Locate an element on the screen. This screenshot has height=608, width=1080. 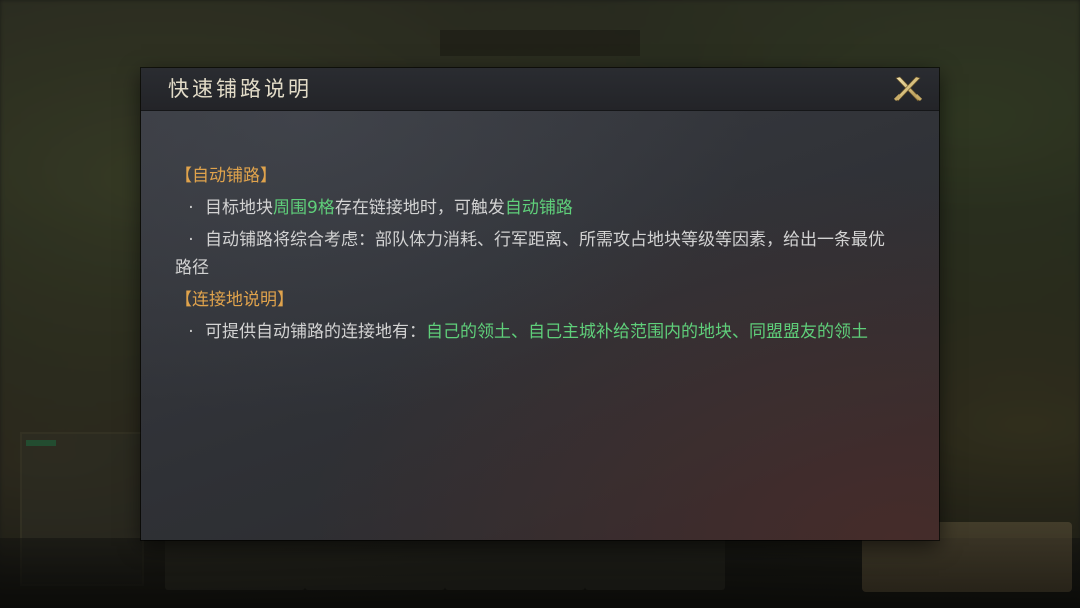
bullet-item: · 目标地块周围9格存在链接地时，可触发自动铺路 is located at coordinates (530, 208).